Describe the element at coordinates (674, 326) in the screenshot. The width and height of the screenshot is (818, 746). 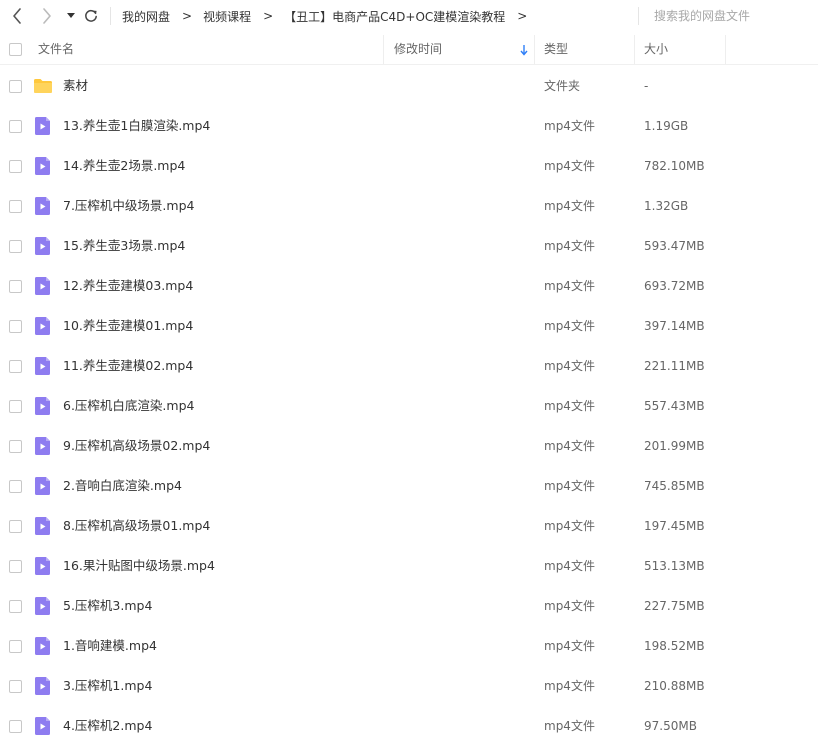
I see `file-size: 397.14MB` at that location.